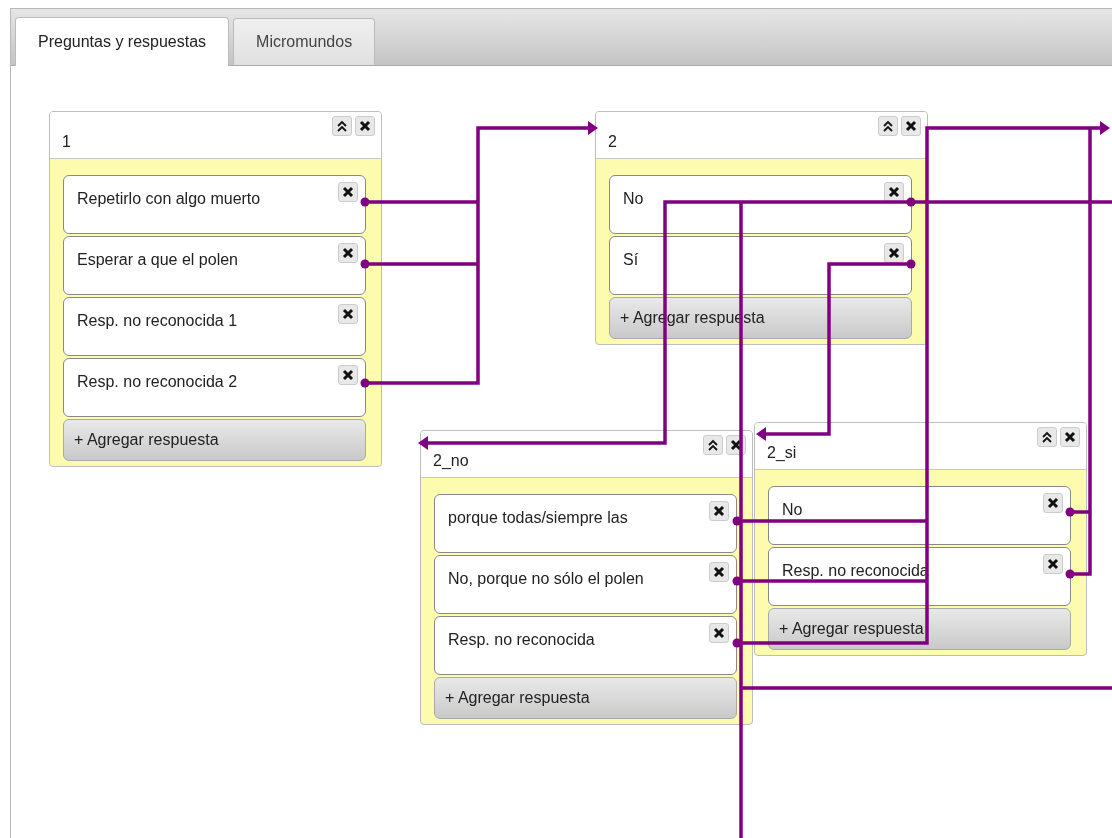 This screenshot has height=838, width=1112. I want to click on answer-item: porque todas/siempre las, so click(585, 523).